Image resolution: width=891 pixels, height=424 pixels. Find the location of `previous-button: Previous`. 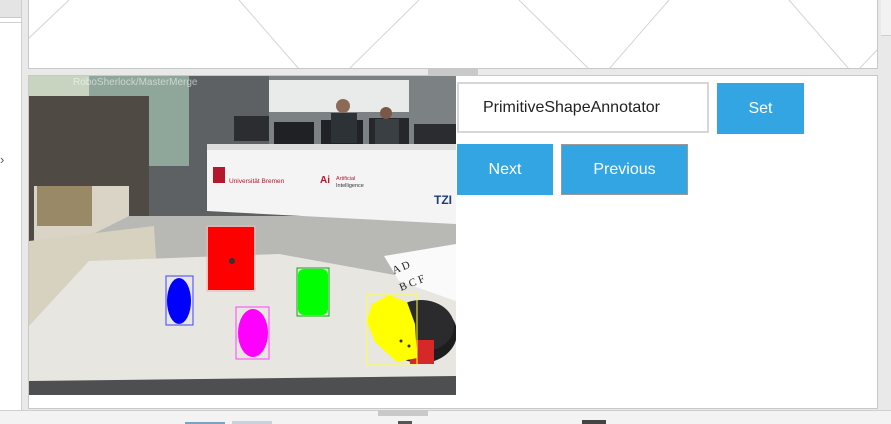

previous-button: Previous is located at coordinates (624, 169).